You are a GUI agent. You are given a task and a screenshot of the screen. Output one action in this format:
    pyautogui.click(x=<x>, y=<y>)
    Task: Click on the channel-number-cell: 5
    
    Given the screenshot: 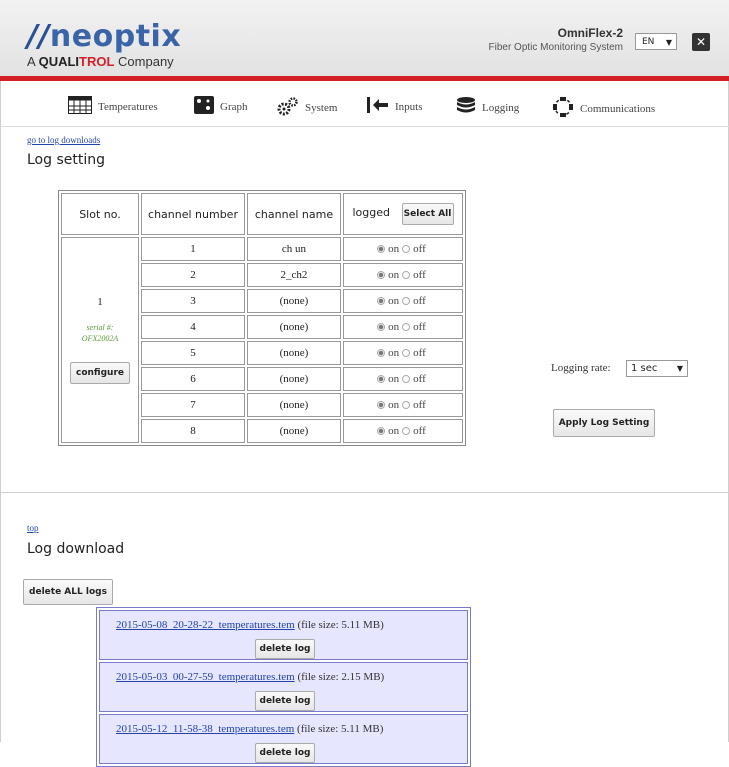 What is the action you would take?
    pyautogui.click(x=193, y=353)
    